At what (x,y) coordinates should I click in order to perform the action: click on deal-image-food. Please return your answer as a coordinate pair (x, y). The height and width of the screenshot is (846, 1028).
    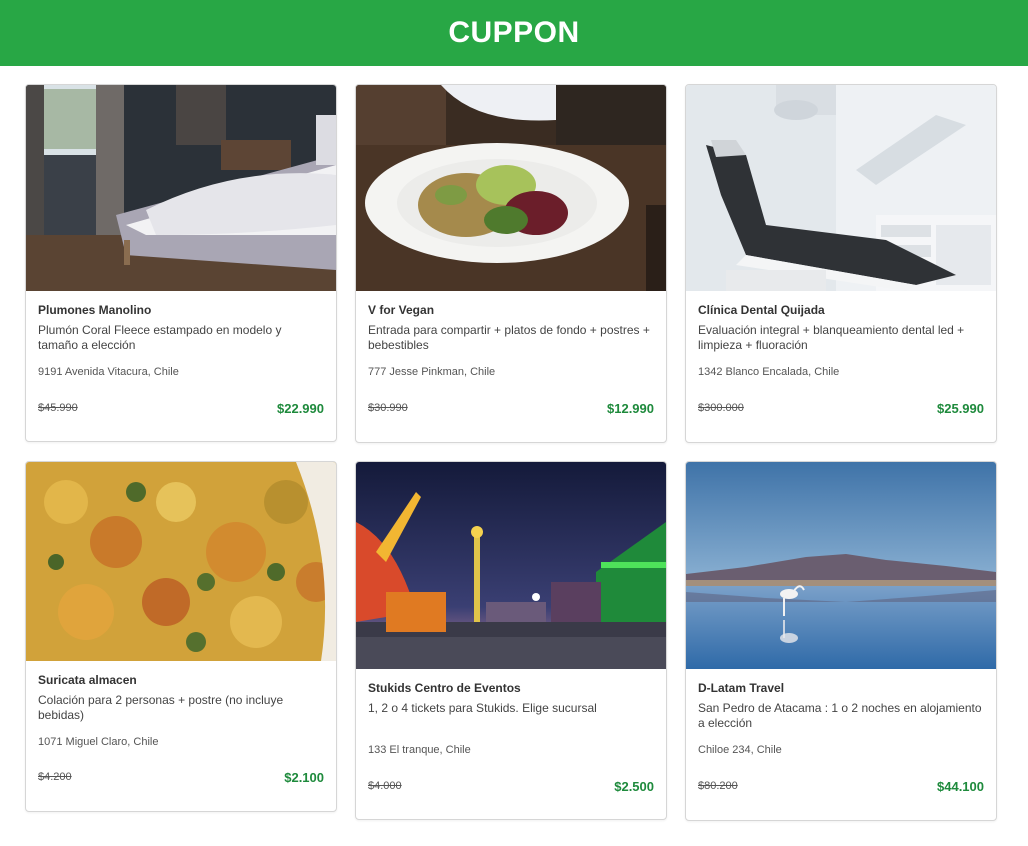
    Looking at the image, I should click on (181, 561).